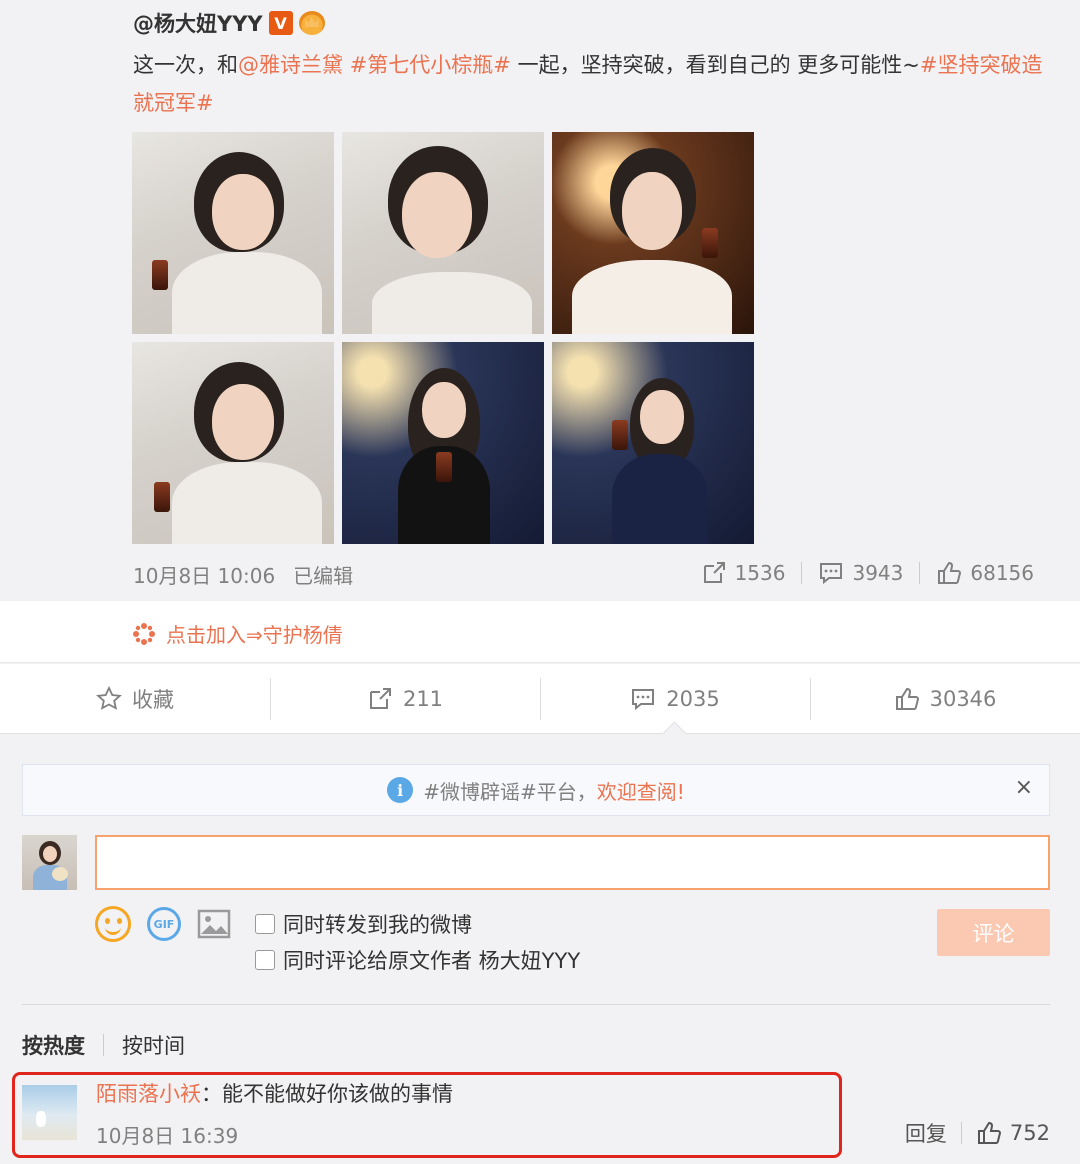  I want to click on emoji-icon, so click(113, 924).